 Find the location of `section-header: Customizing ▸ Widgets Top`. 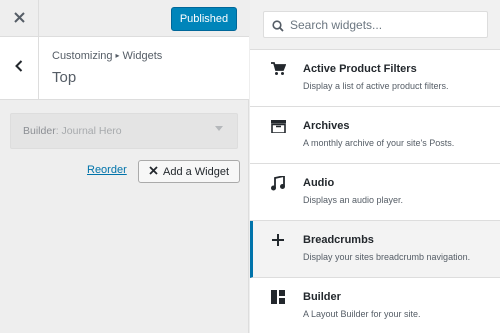

section-header: Customizing ▸ Widgets Top is located at coordinates (124, 68).